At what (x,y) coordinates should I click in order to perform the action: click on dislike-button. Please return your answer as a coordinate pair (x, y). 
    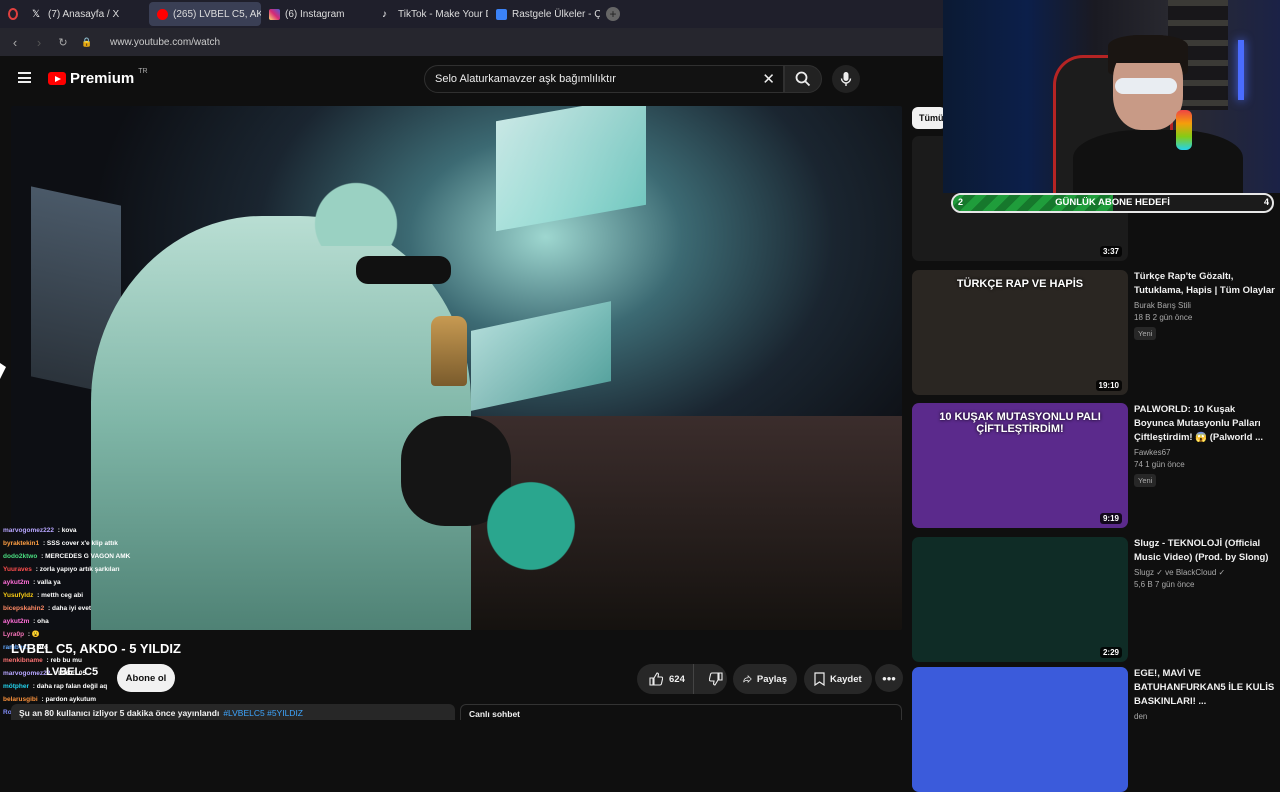
    Looking at the image, I should click on (716, 679).